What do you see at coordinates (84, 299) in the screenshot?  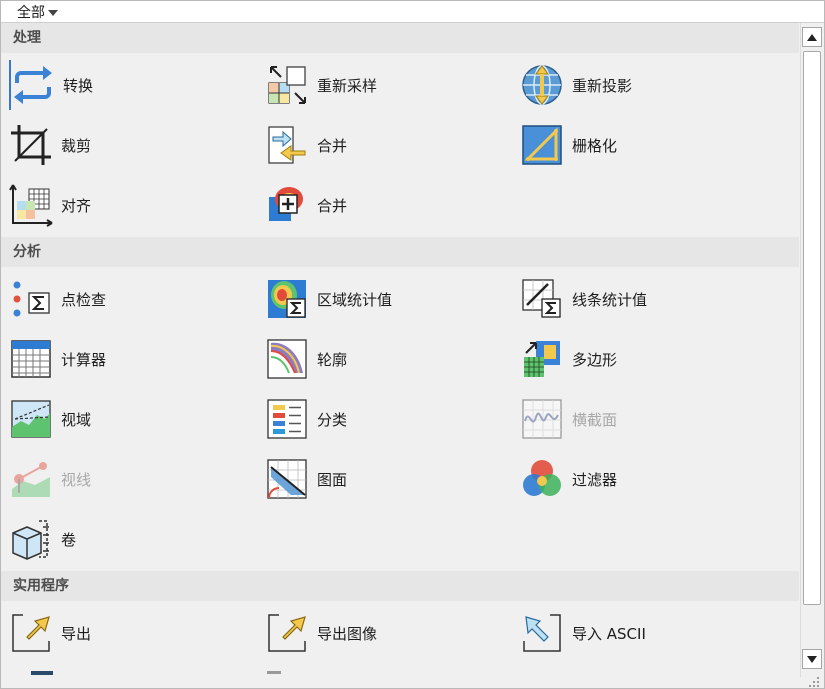 I see `tool-label: 点检查` at bounding box center [84, 299].